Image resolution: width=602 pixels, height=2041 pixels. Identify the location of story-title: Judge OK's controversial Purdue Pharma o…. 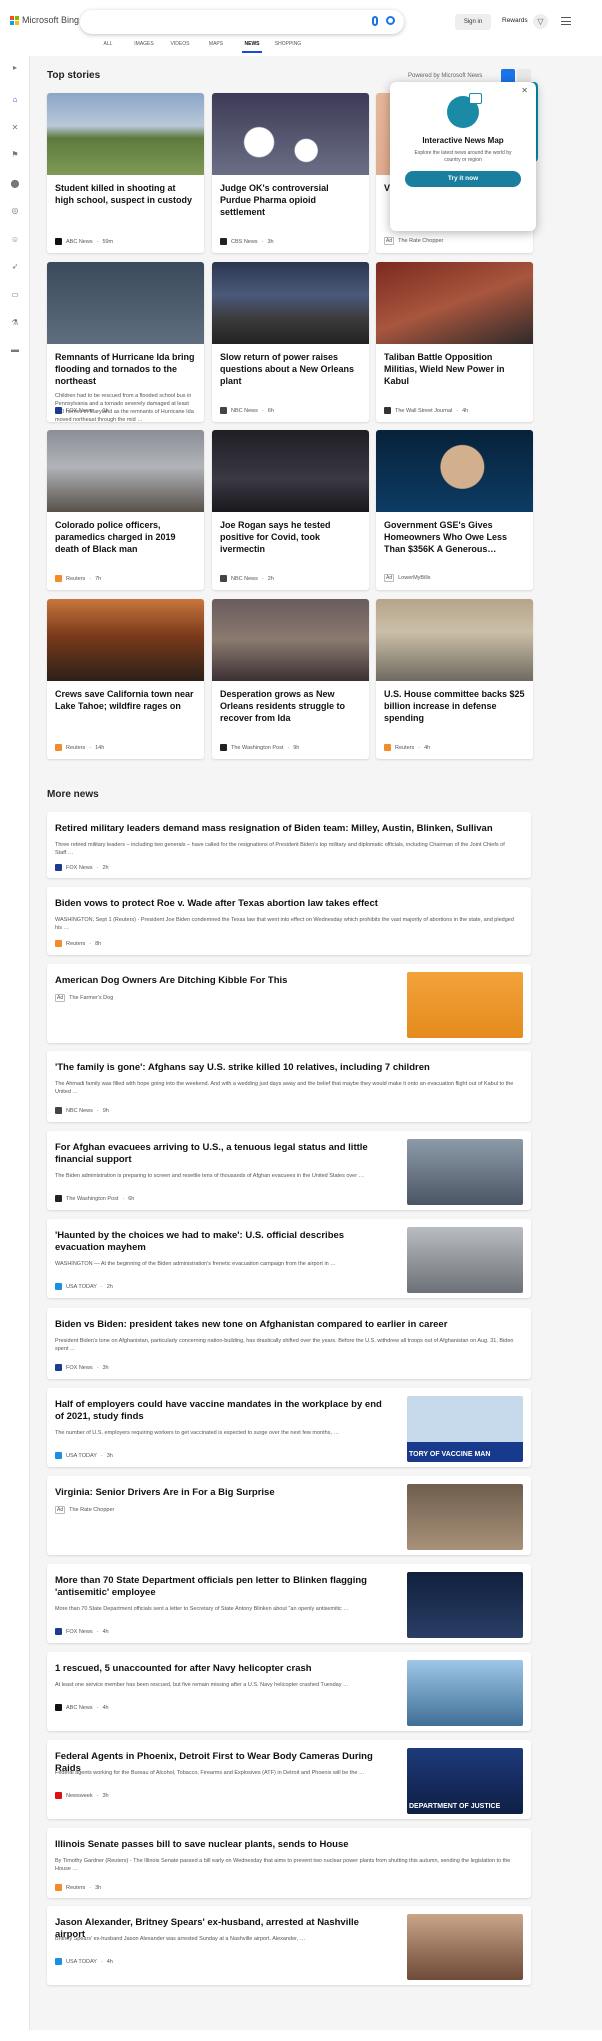
(290, 196).